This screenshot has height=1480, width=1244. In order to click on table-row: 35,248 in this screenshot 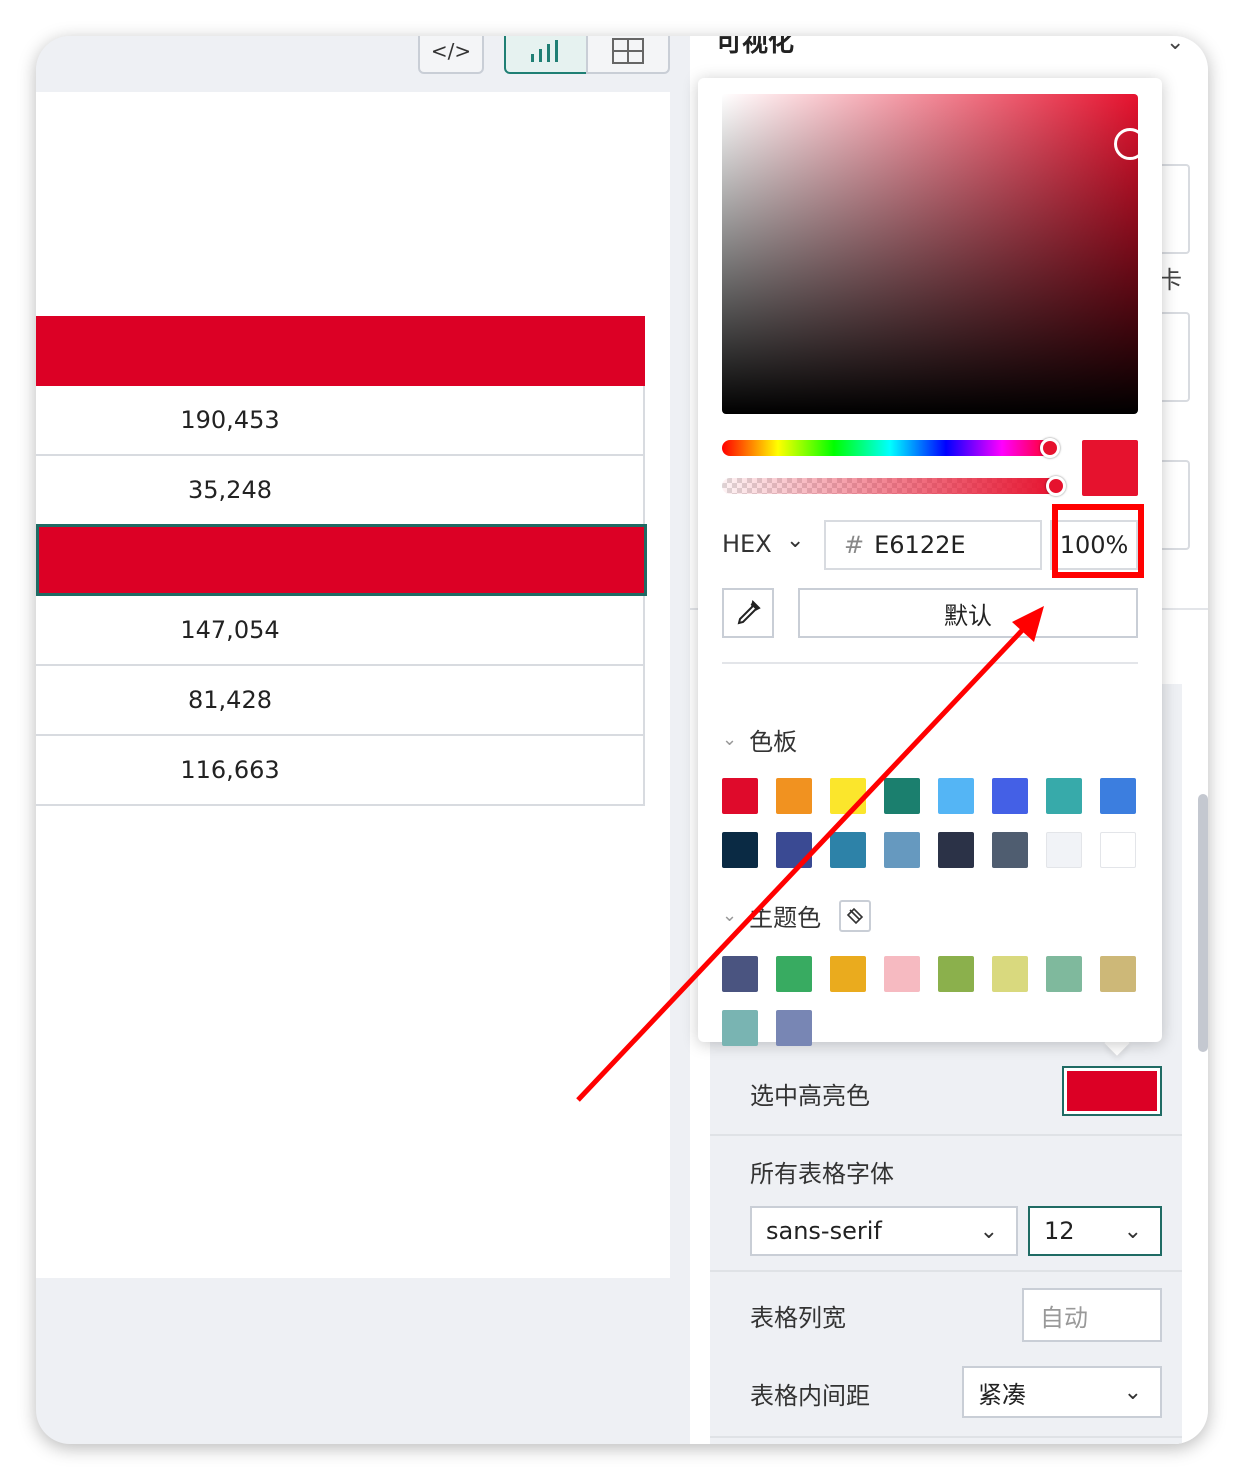, I will do `click(340, 491)`.